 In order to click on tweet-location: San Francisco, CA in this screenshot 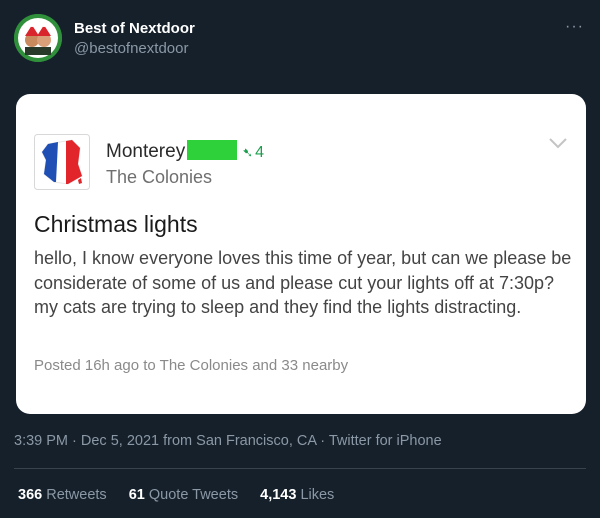, I will do `click(256, 441)`.